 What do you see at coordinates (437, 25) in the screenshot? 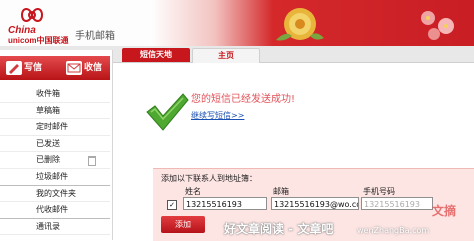
I see `plum-blossom-decoration-icon` at bounding box center [437, 25].